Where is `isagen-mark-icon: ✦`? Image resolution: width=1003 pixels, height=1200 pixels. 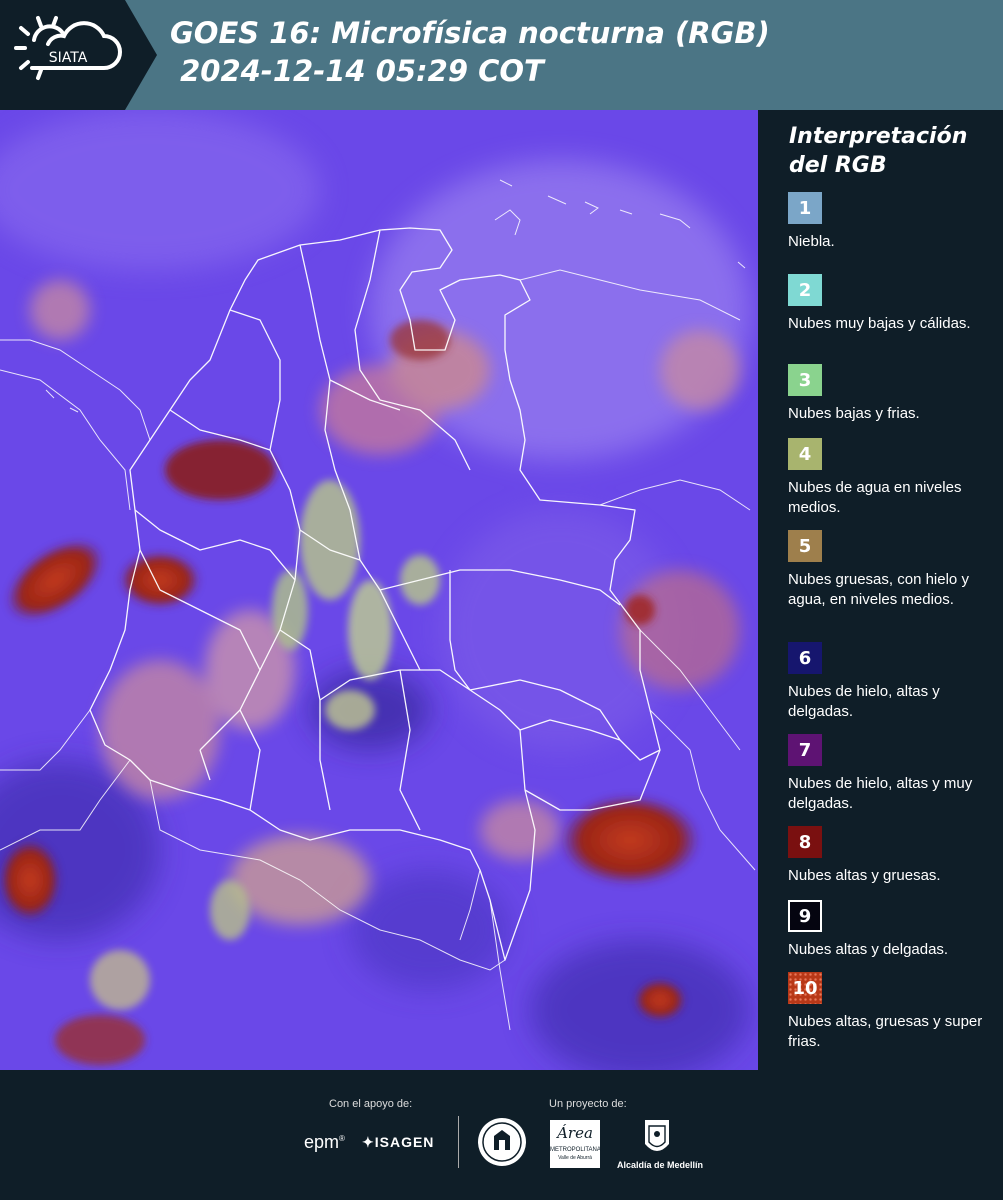
isagen-mark-icon: ✦ is located at coordinates (368, 1142).